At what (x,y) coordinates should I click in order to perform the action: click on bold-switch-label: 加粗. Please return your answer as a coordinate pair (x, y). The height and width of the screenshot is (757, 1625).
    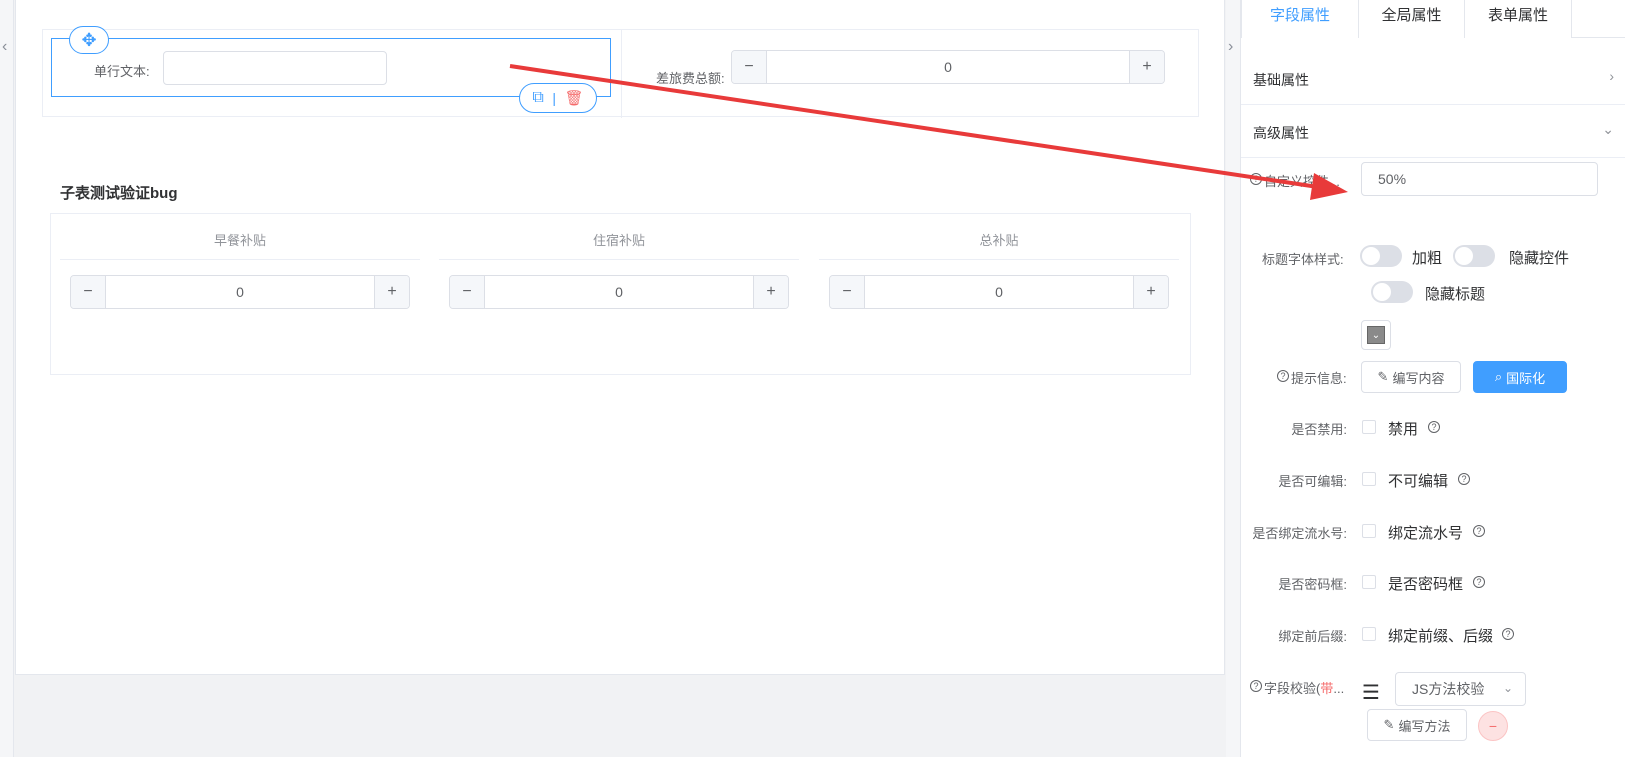
    Looking at the image, I should click on (1427, 258).